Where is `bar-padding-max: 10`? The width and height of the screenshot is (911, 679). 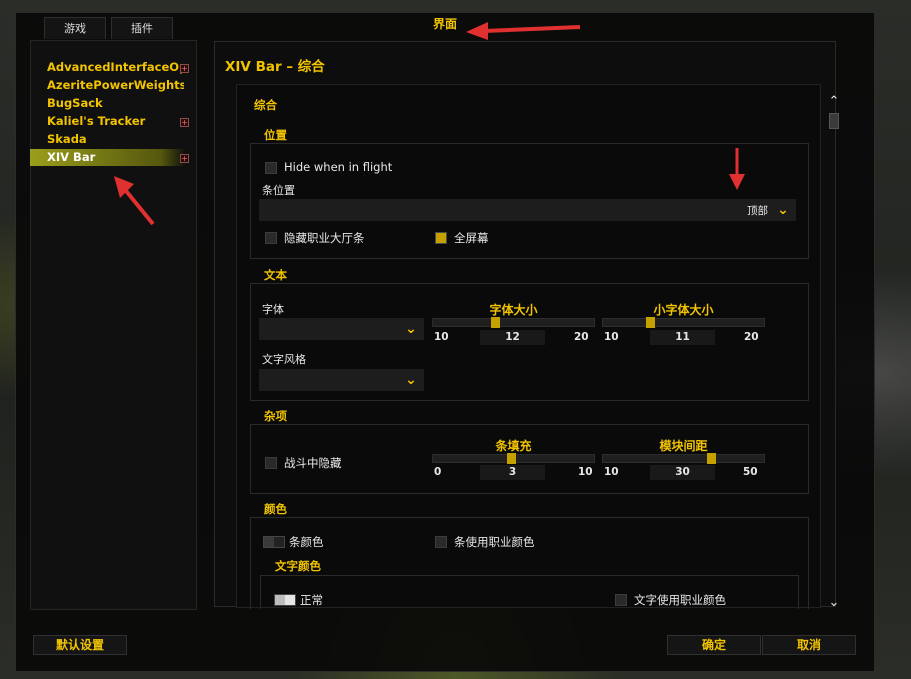
bar-padding-max: 10 is located at coordinates (585, 472).